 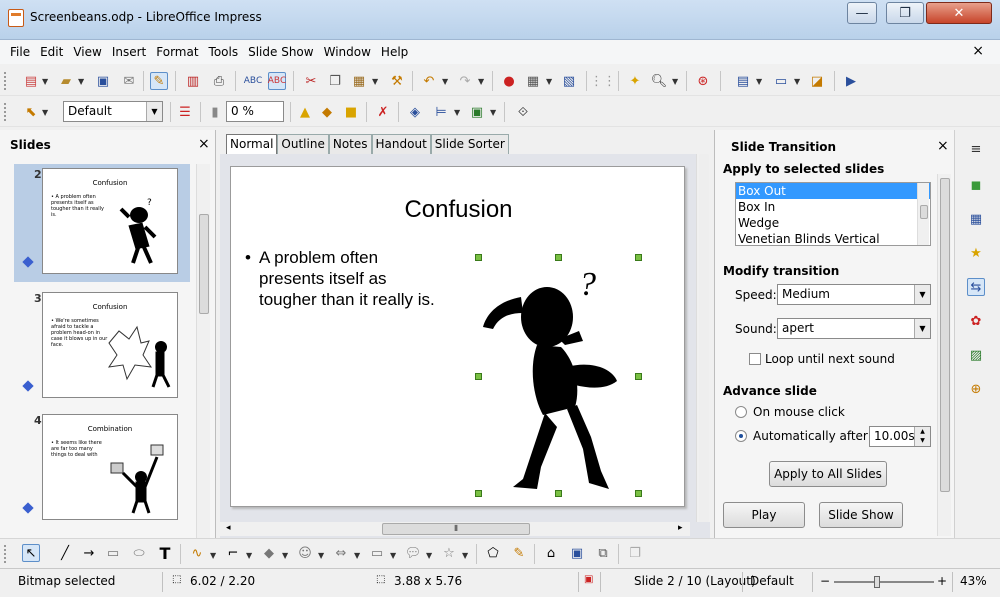 What do you see at coordinates (51, 52) in the screenshot?
I see `menu-edit: Edit` at bounding box center [51, 52].